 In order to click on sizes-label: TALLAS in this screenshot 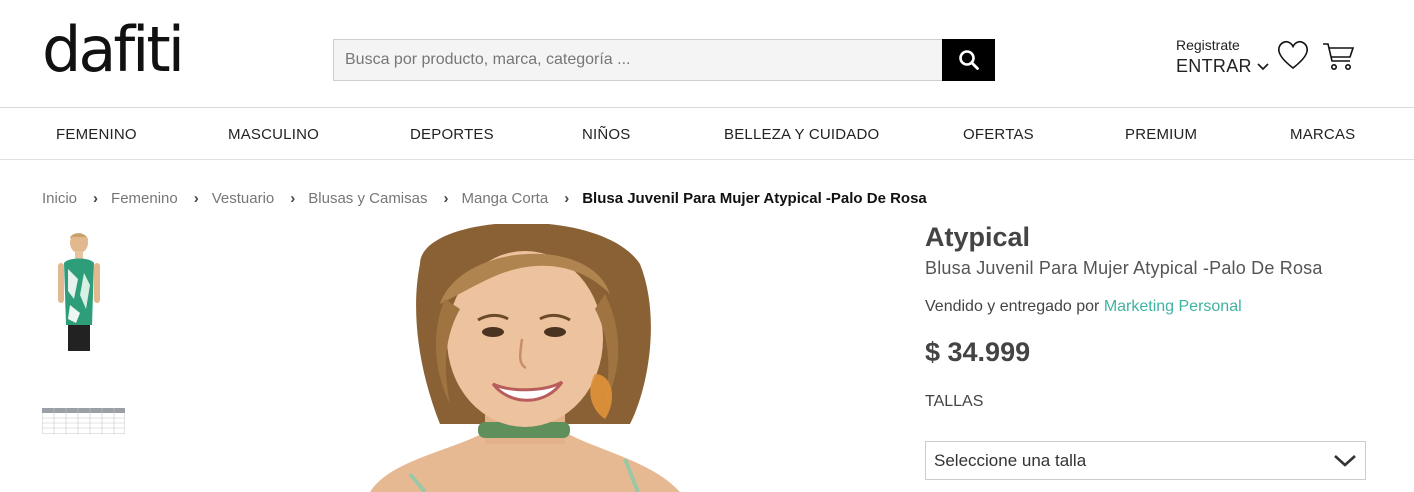, I will do `click(954, 401)`.